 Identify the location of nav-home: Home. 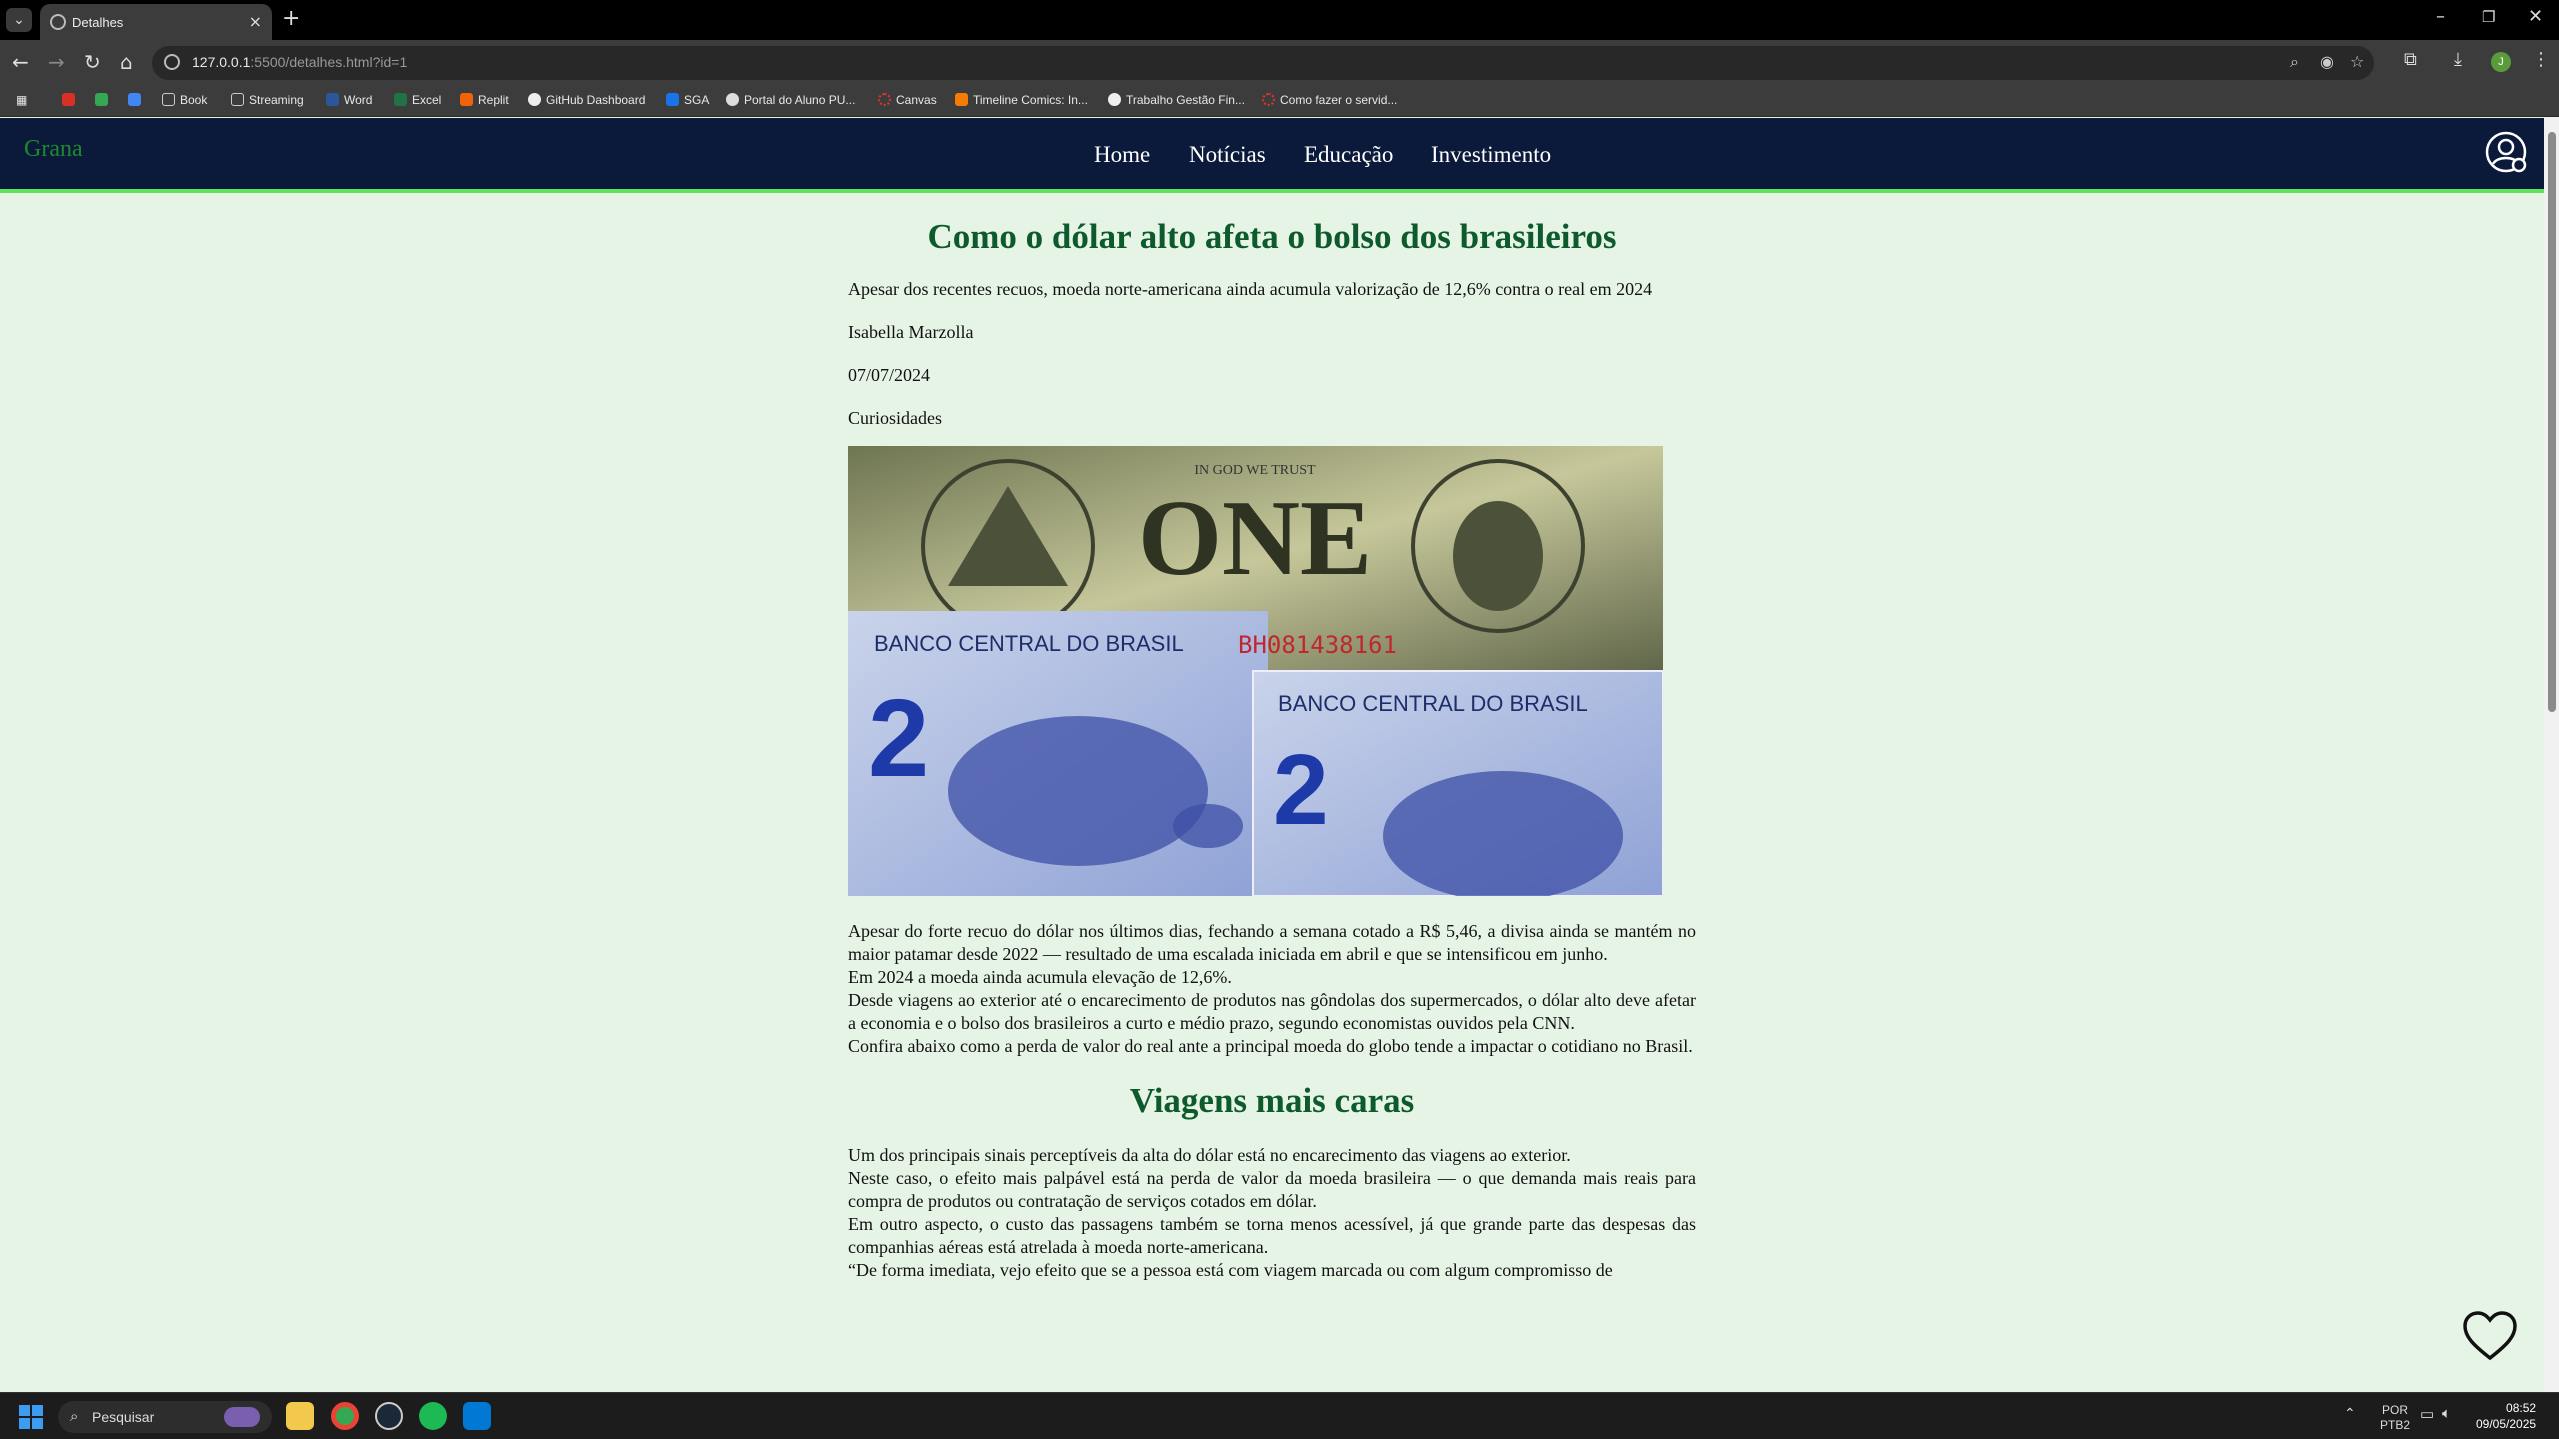
(1122, 155).